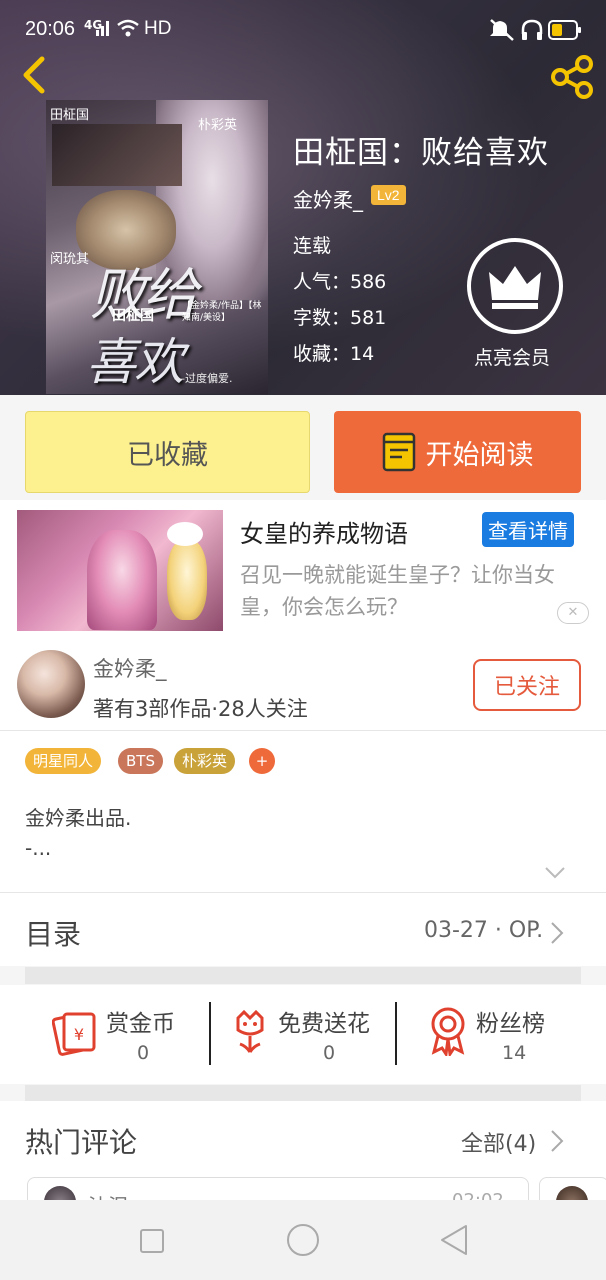 This screenshot has width=606, height=1280. What do you see at coordinates (555, 873) in the screenshot?
I see `chevron-down-icon` at bounding box center [555, 873].